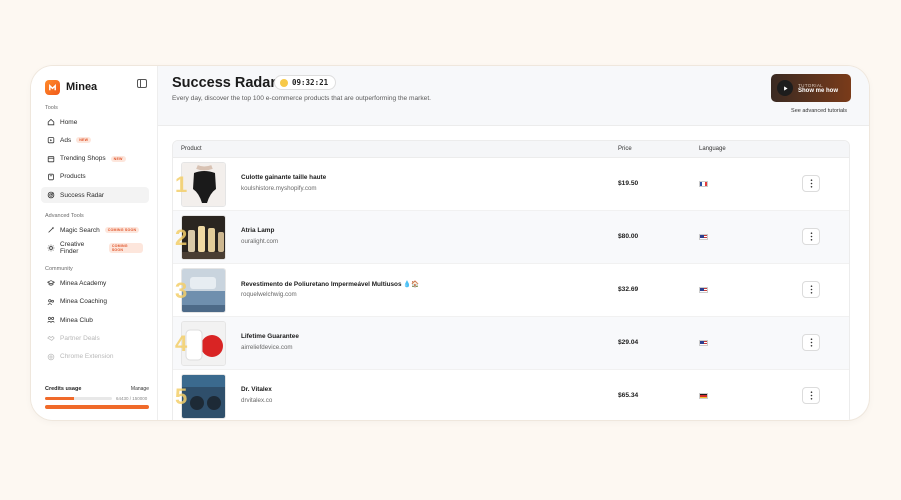 This screenshot has width=901, height=500. What do you see at coordinates (628, 236) in the screenshot?
I see `product-price: $80.00` at bounding box center [628, 236].